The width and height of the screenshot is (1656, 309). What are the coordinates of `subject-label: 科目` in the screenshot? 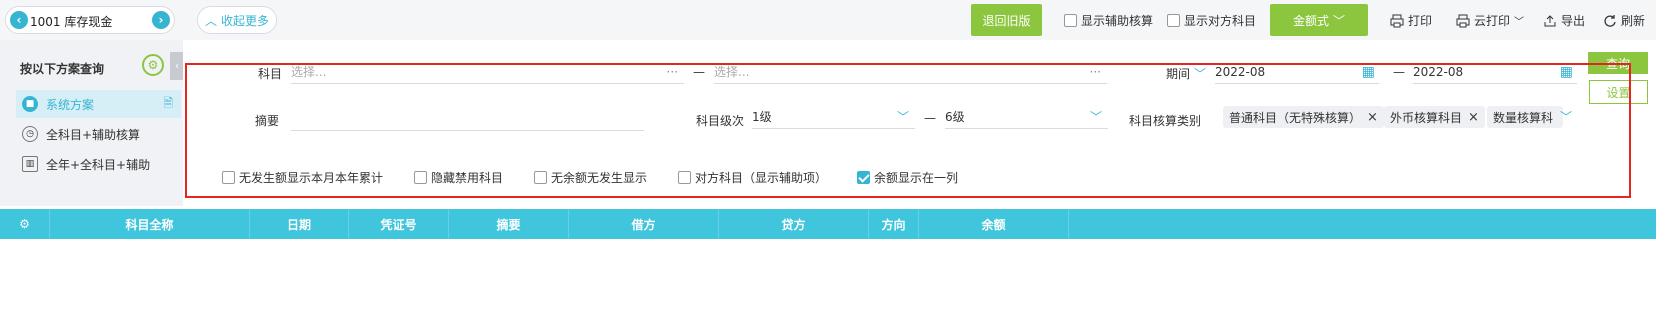 It's located at (270, 74).